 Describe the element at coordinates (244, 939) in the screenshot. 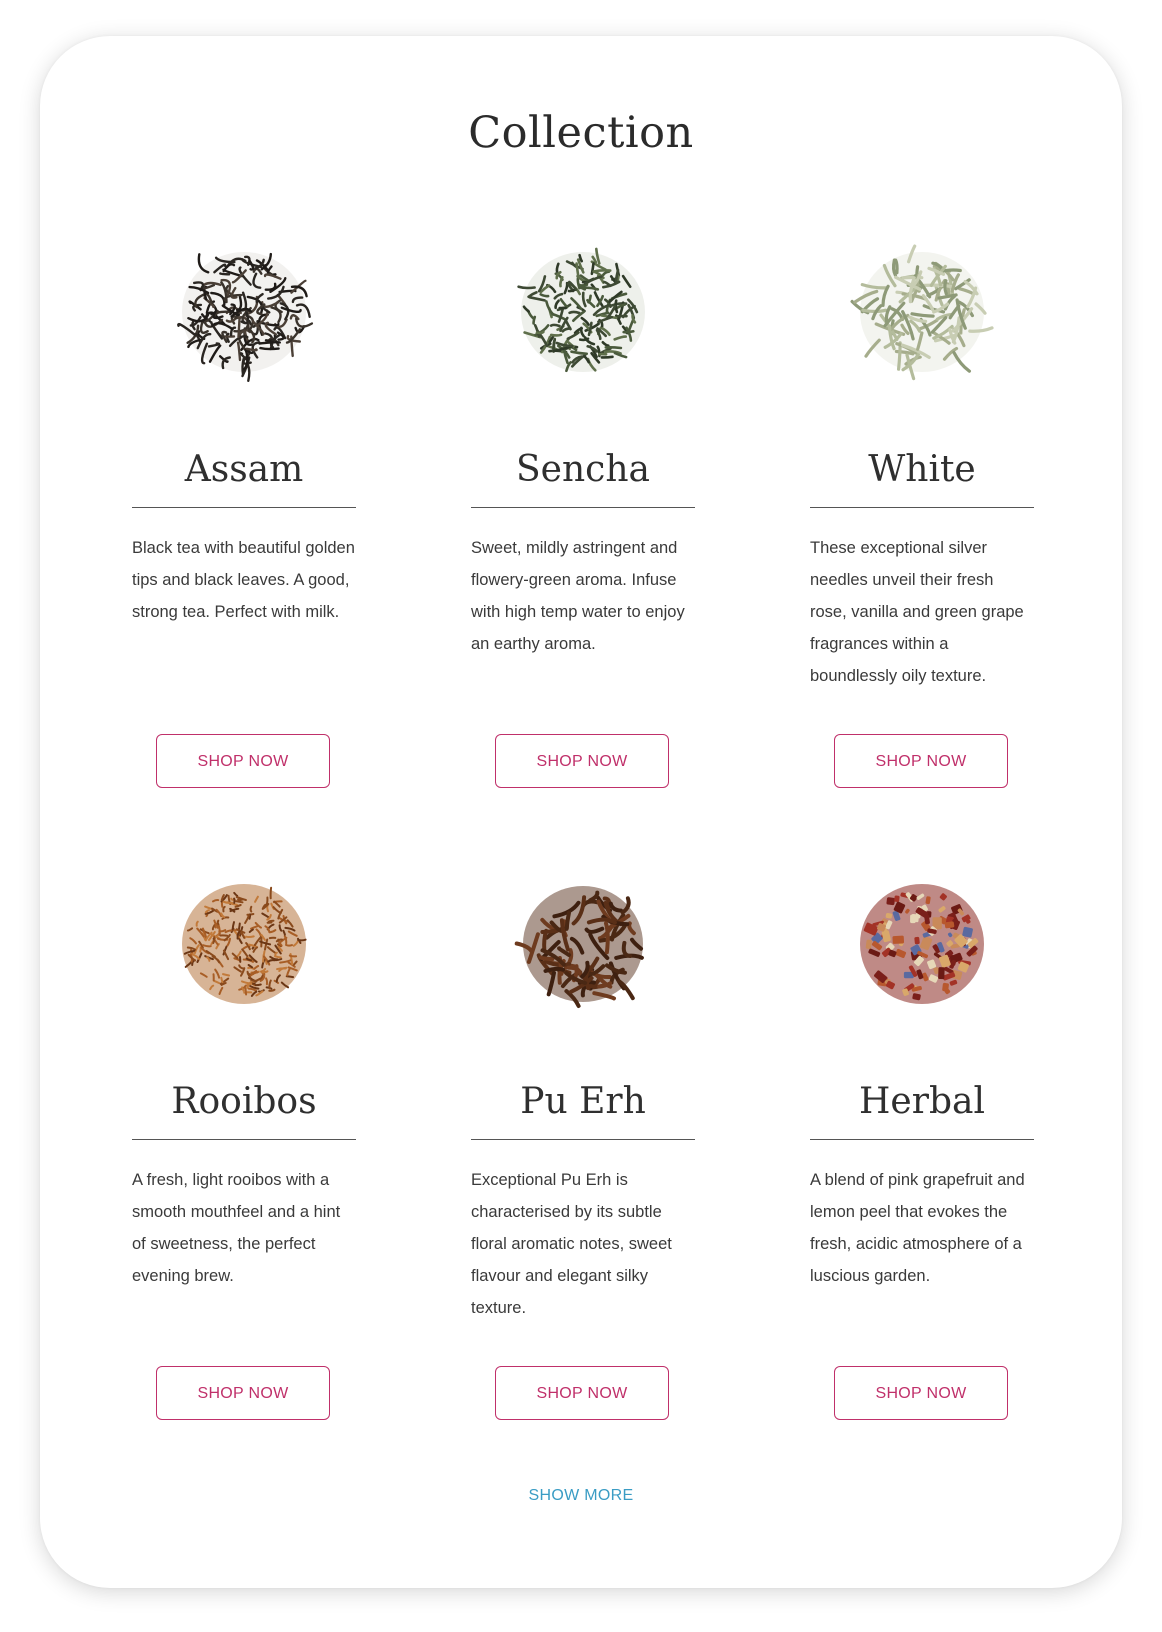

I see `rooibos-tea-leaves-image` at that location.